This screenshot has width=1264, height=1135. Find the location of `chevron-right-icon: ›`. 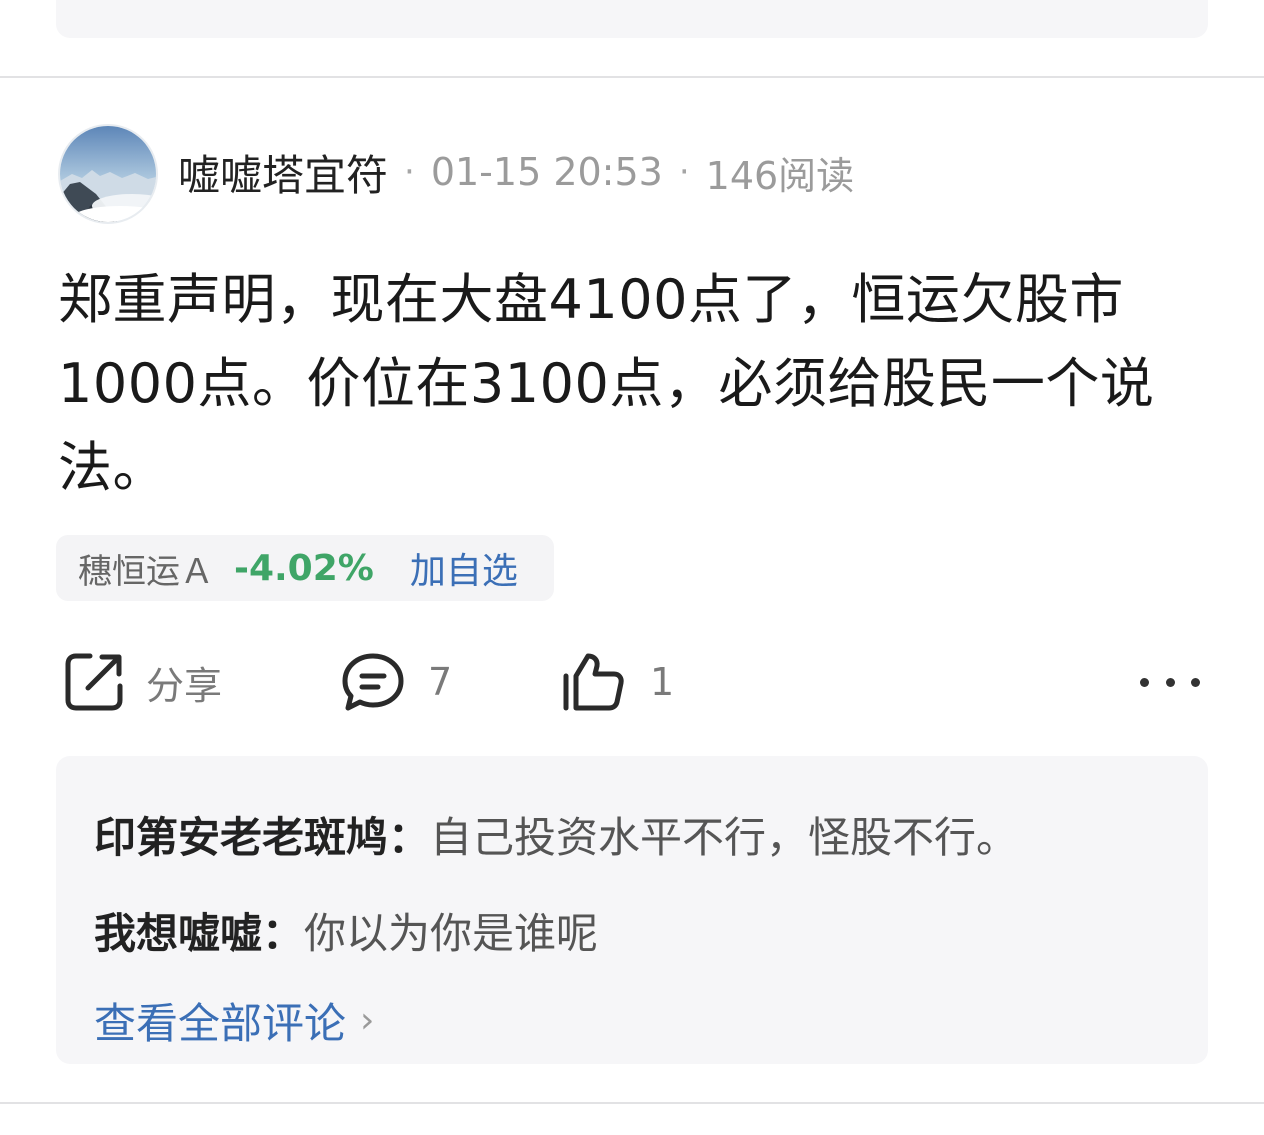

chevron-right-icon: › is located at coordinates (367, 1020).